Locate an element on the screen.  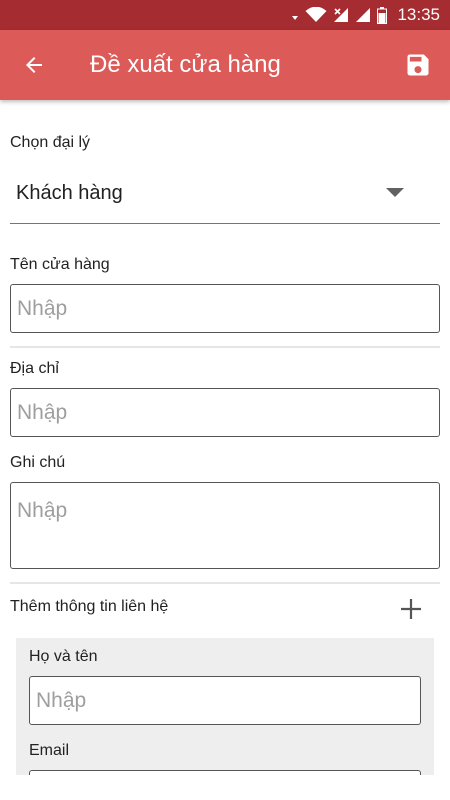
note-label: Ghi chú is located at coordinates (38, 462).